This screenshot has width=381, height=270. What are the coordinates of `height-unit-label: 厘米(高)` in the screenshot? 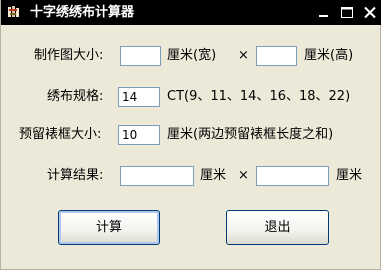 It's located at (329, 55).